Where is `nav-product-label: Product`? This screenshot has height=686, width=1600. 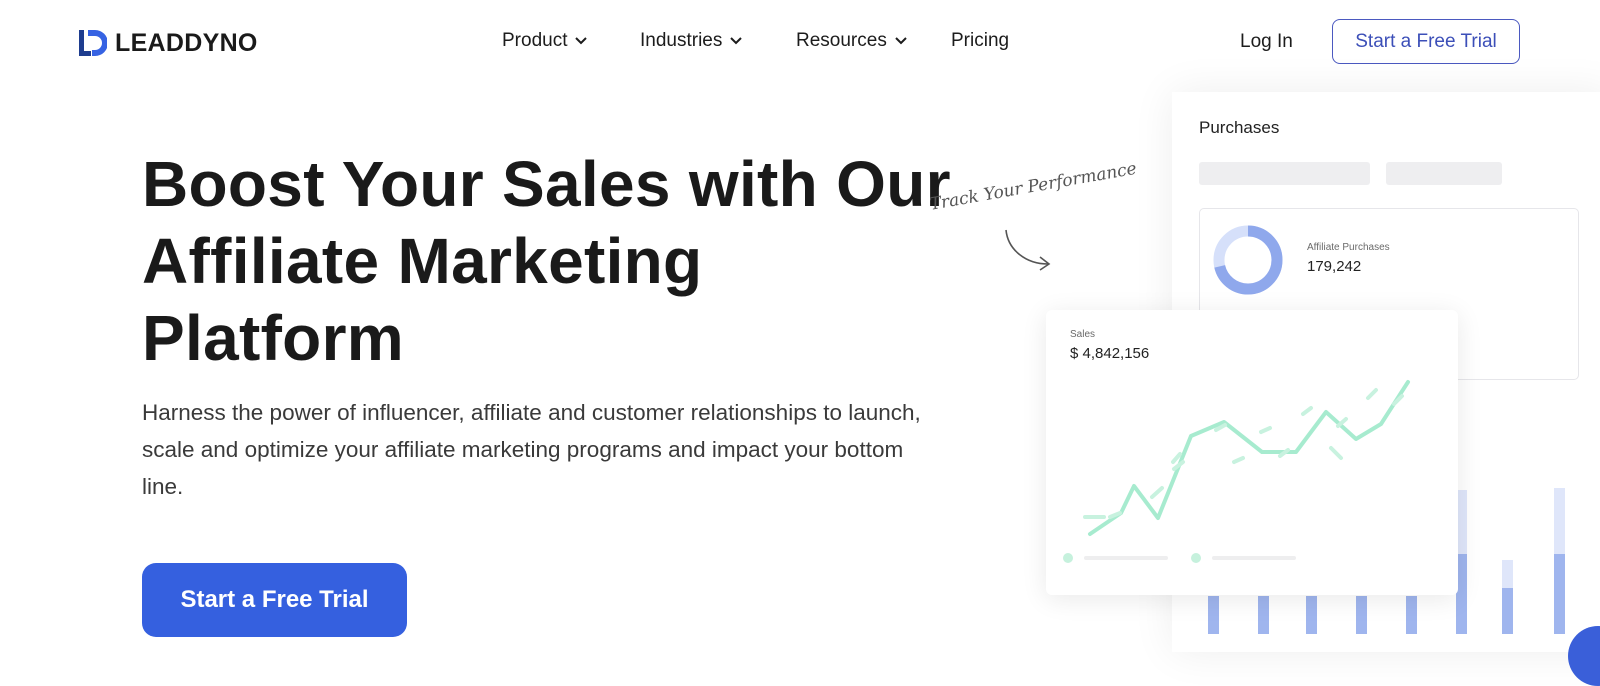 nav-product-label: Product is located at coordinates (535, 40).